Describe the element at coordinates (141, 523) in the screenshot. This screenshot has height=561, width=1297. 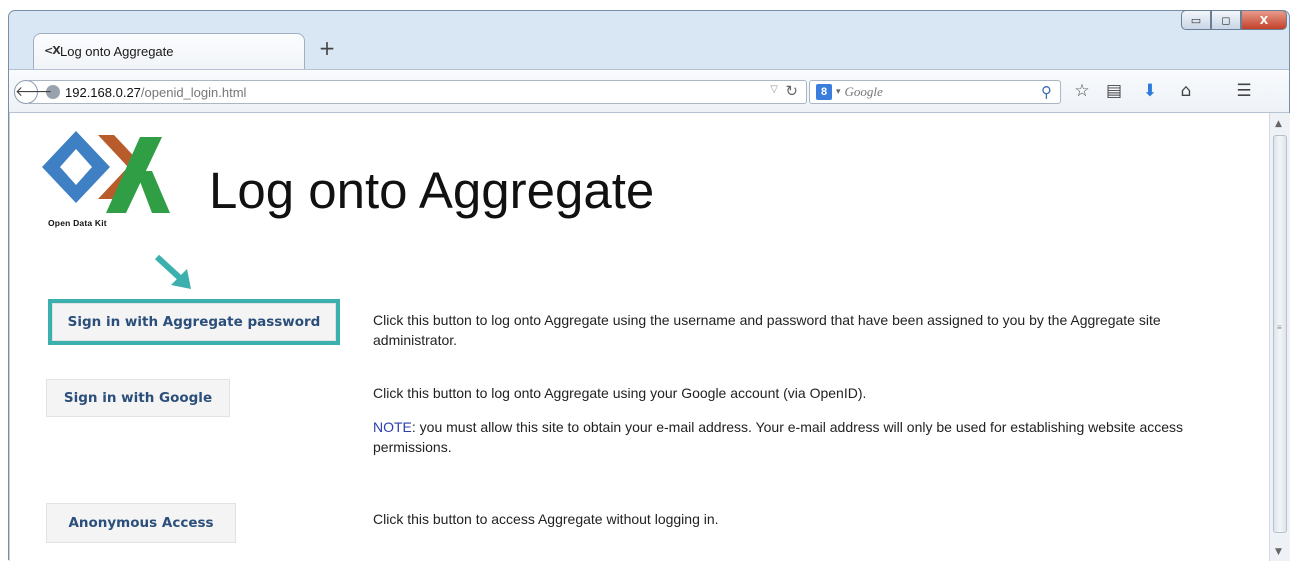
I see `anonymous-access-button: Anonymous Access` at that location.